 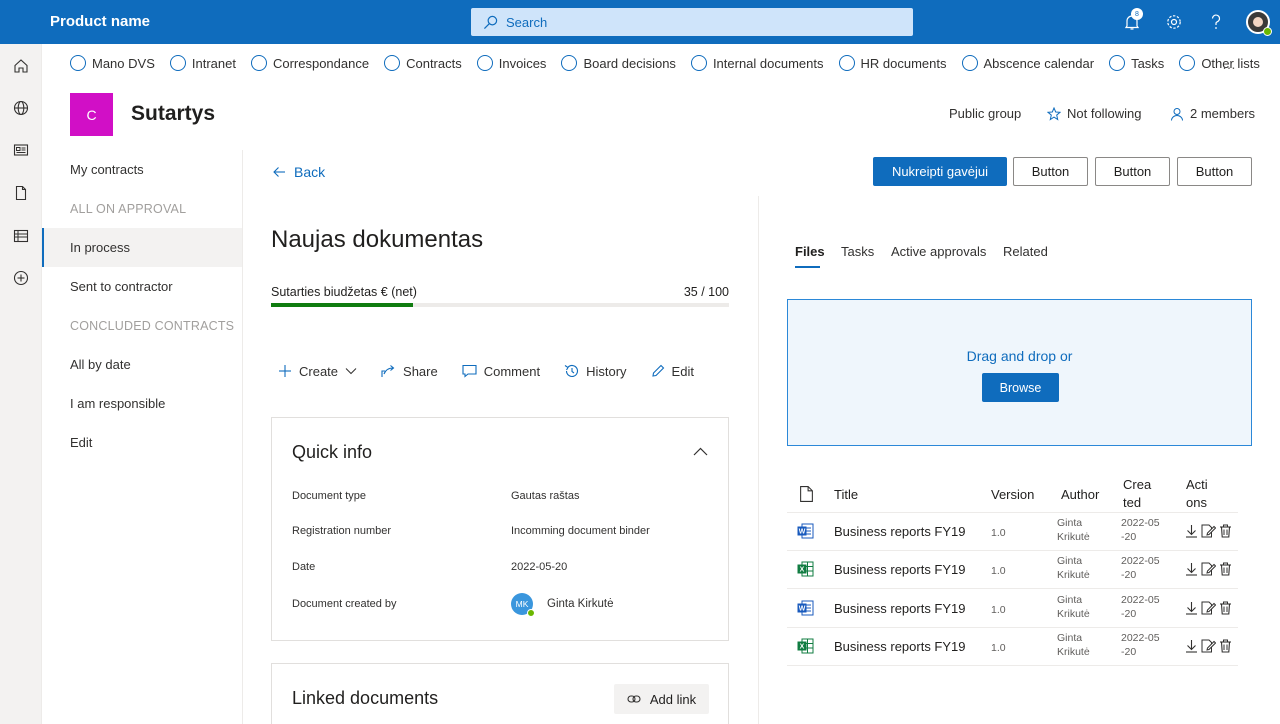 What do you see at coordinates (1012, 494) in the screenshot?
I see `column-version: Version` at bounding box center [1012, 494].